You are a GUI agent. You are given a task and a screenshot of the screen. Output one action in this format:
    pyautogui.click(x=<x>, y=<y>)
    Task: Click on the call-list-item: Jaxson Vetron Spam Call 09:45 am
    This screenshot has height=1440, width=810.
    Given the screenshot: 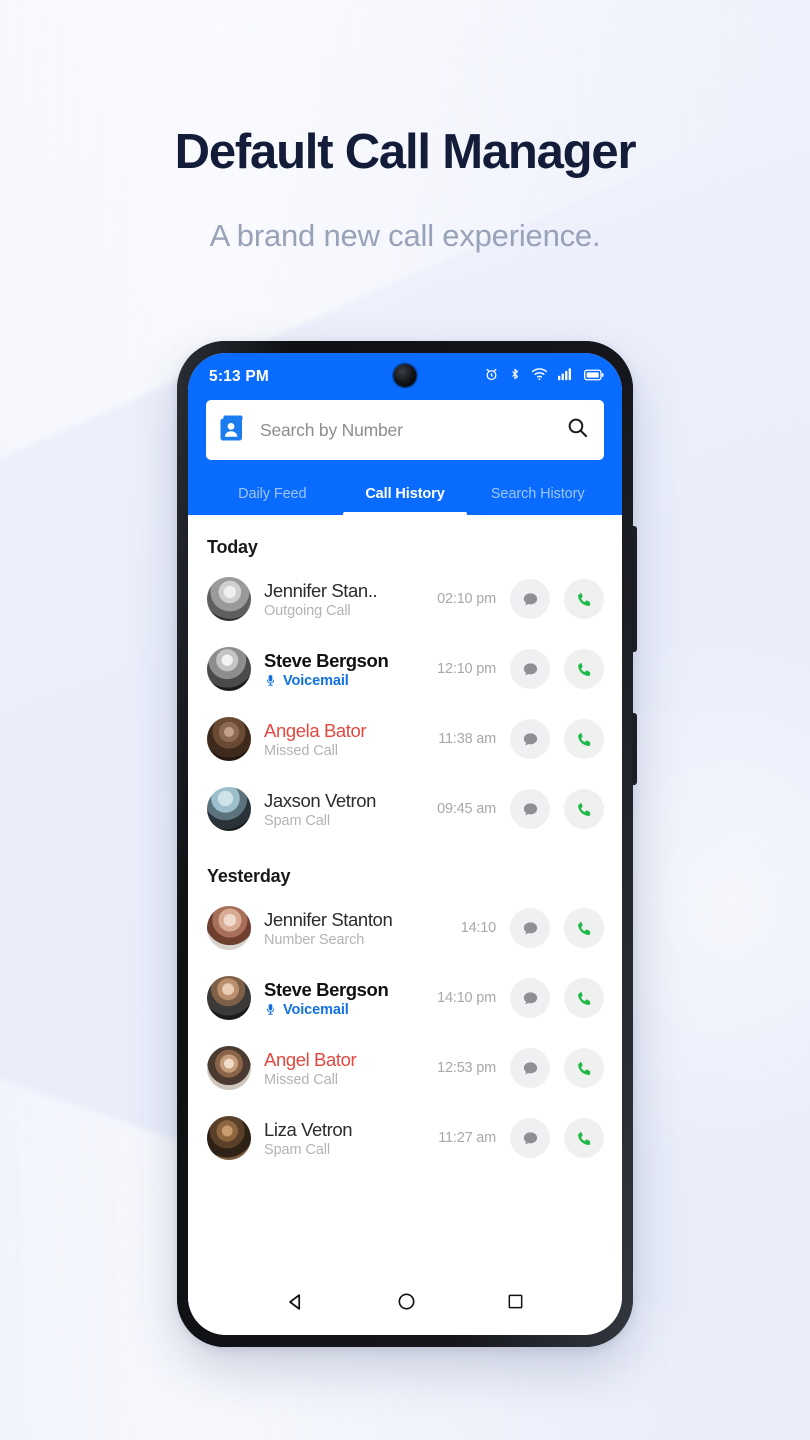 What is the action you would take?
    pyautogui.click(x=405, y=809)
    